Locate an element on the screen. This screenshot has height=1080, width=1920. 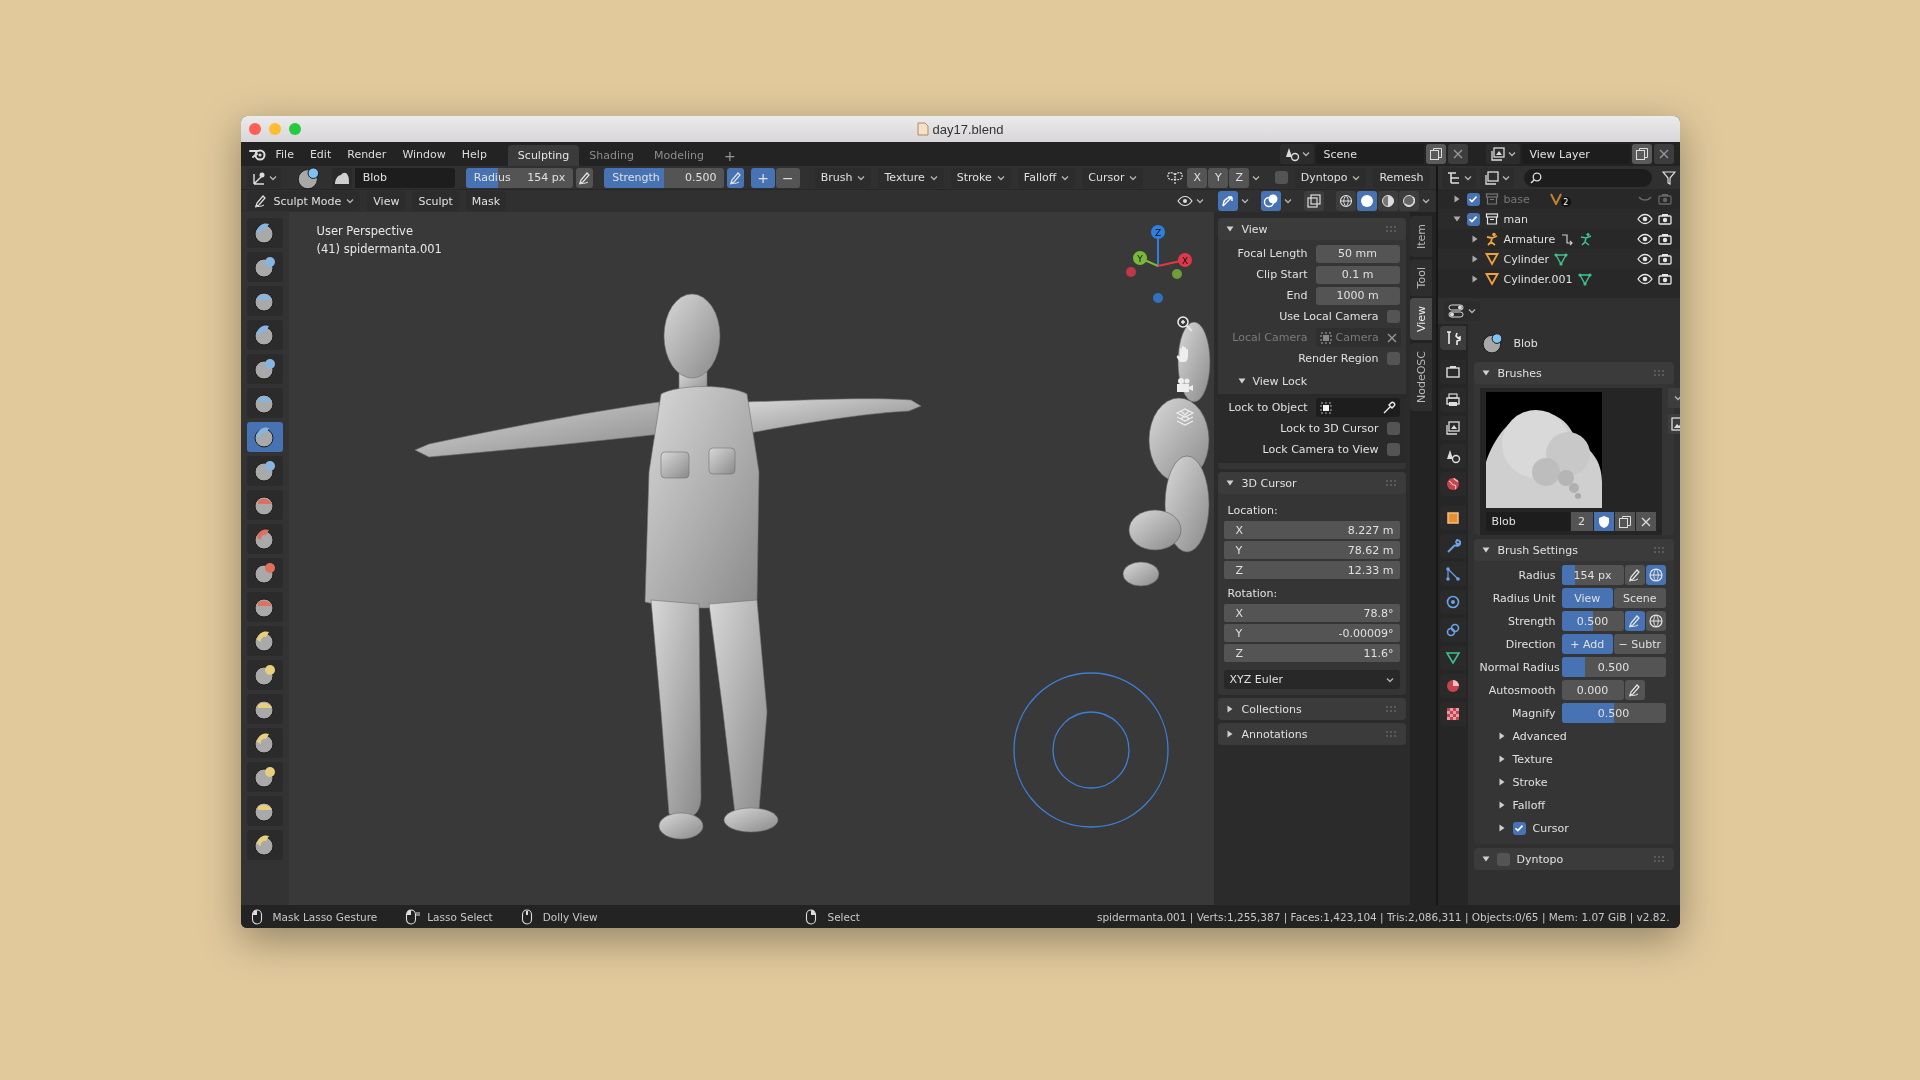
number-field: Z 11.6° is located at coordinates (1311, 653).